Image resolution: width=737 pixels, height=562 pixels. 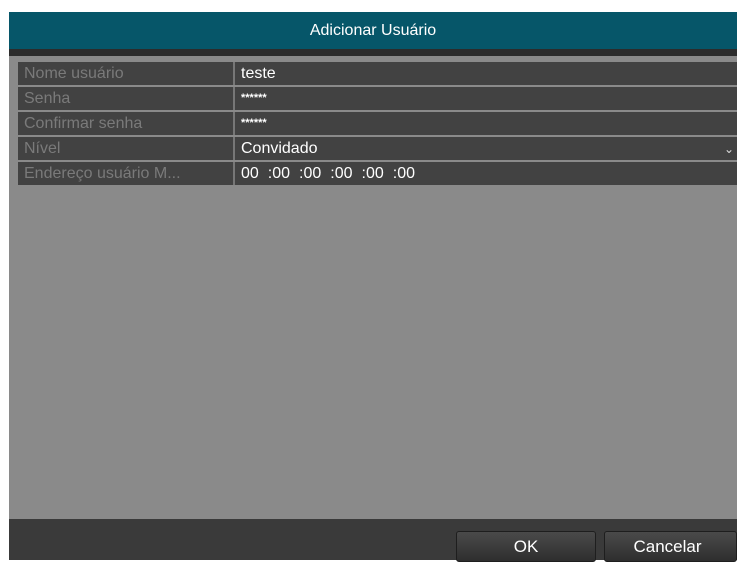 What do you see at coordinates (126, 73) in the screenshot?
I see `username-label: Nome usuário` at bounding box center [126, 73].